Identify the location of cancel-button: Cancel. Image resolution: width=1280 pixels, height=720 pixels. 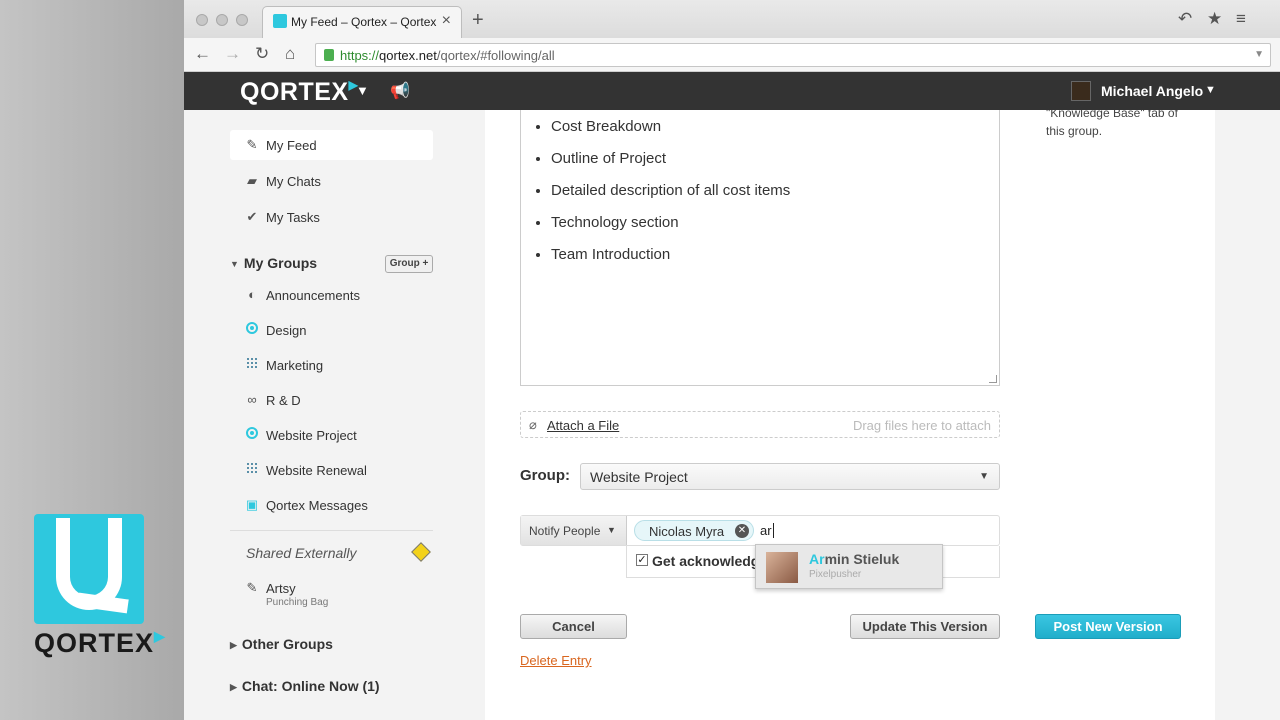
(573, 626).